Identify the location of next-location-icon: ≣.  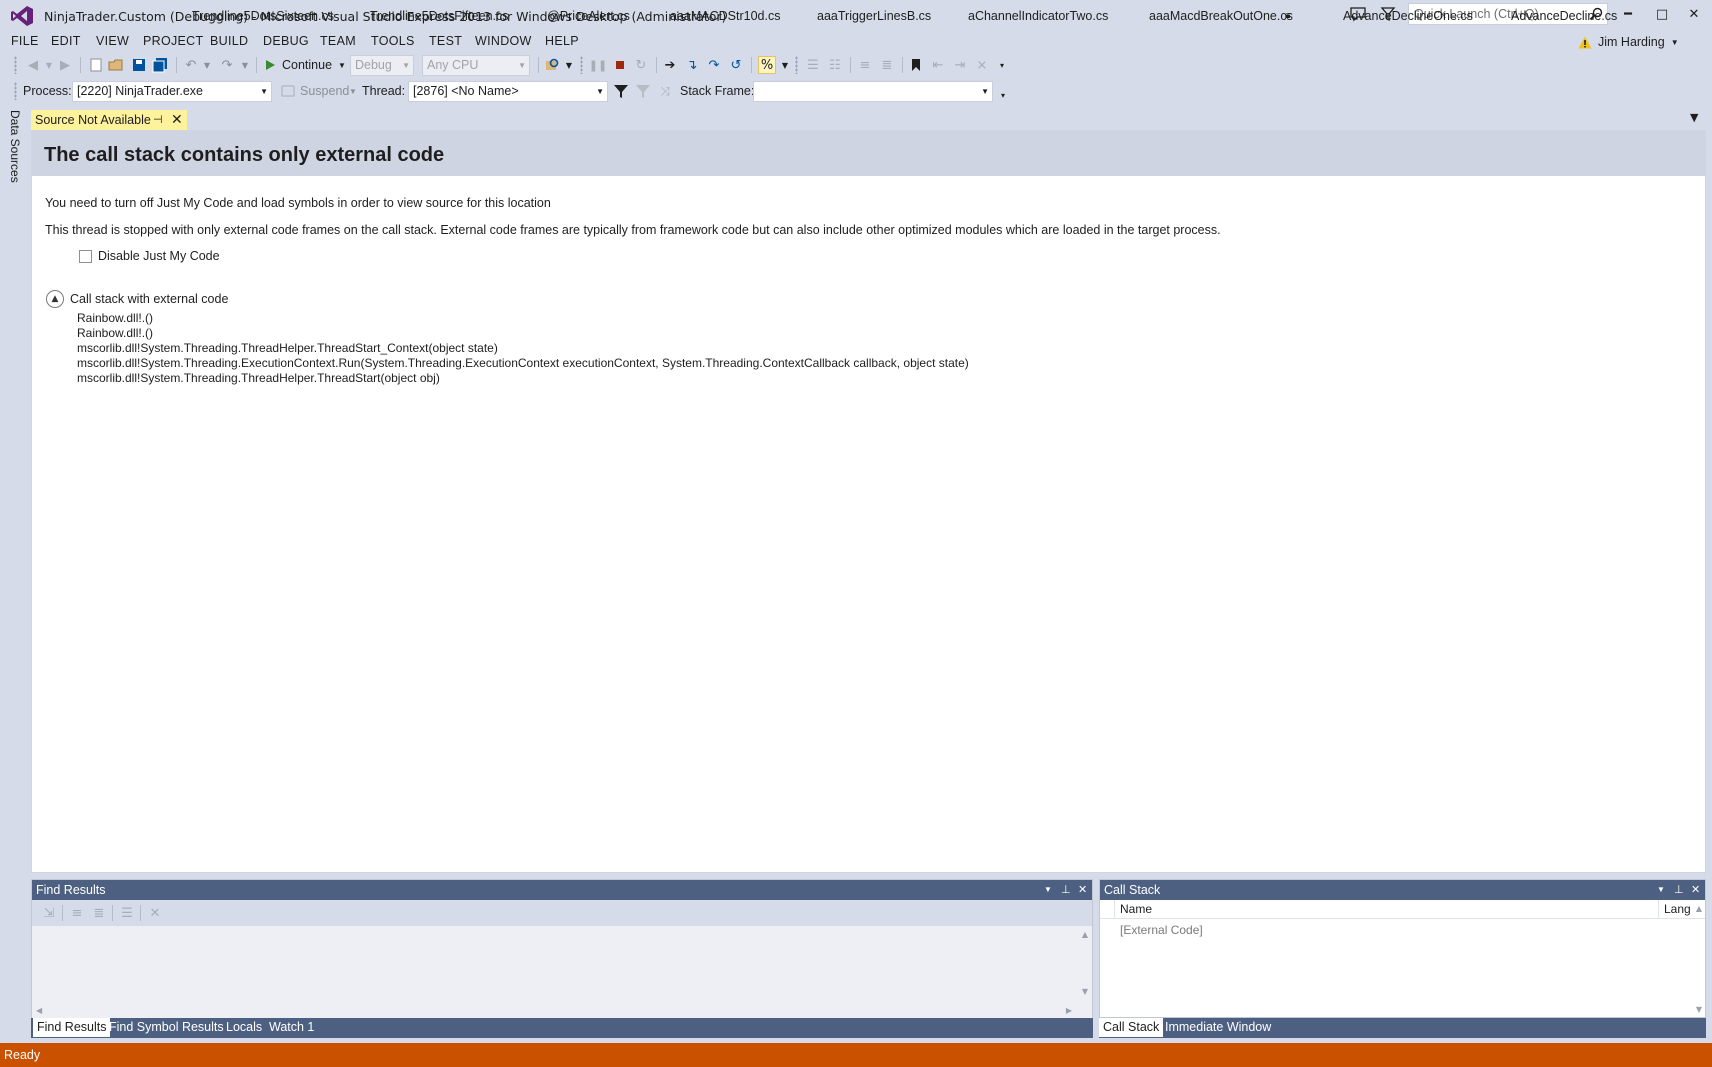
(99, 913).